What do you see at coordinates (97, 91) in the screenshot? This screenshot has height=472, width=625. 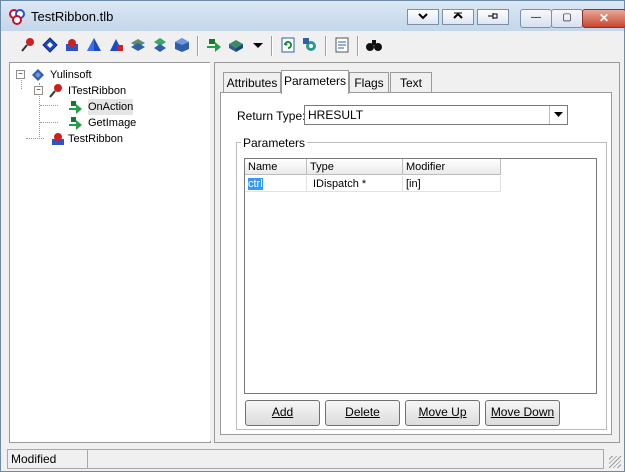 I see `tree-item-itestribbon: ITestRibbon` at bounding box center [97, 91].